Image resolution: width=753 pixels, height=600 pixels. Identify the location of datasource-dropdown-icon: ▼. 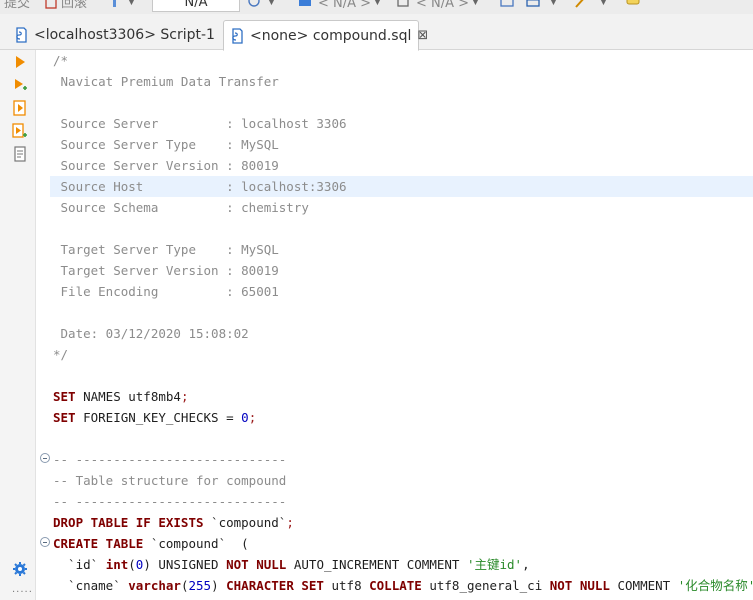
(377, 3).